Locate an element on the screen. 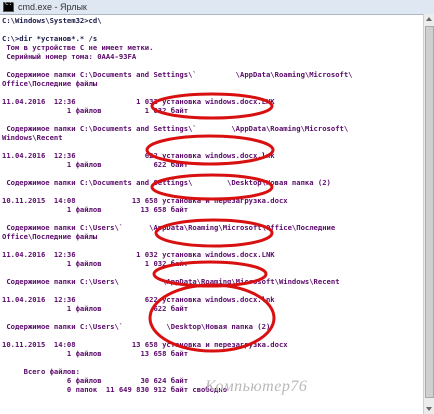 The width and height of the screenshot is (434, 414). scroll-up-arrow-icon is located at coordinates (429, 19).